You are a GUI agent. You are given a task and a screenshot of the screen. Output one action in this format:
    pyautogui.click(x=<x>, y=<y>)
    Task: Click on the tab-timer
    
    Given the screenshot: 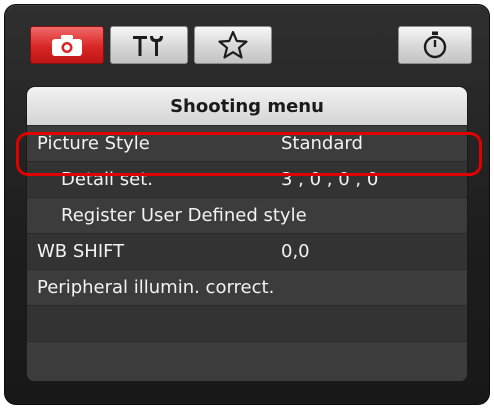 What is the action you would take?
    pyautogui.click(x=435, y=45)
    